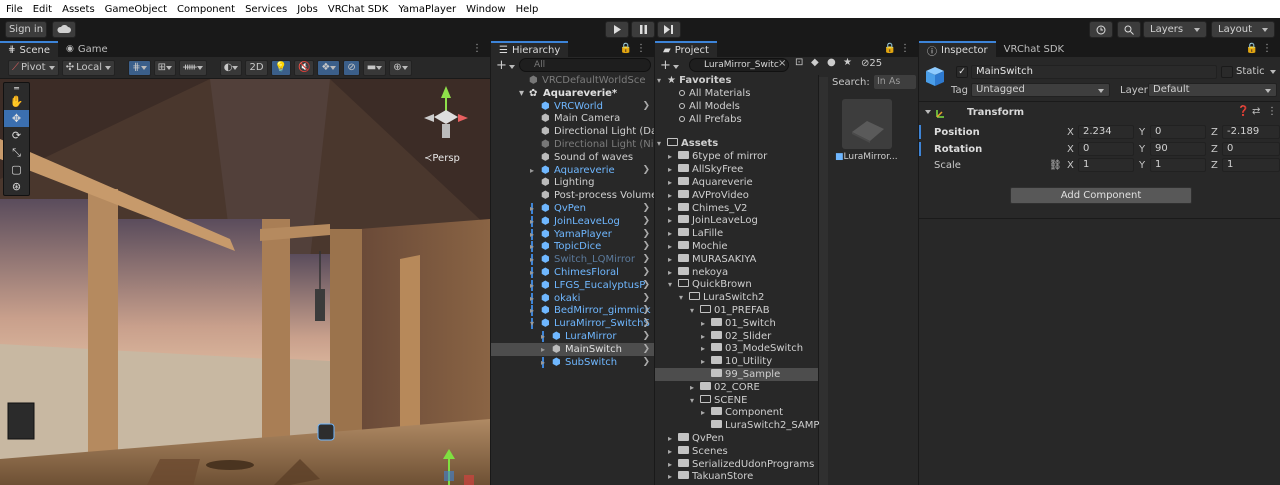 The image size is (1280, 485). I want to click on x-axis-label: X, so click(1070, 132).